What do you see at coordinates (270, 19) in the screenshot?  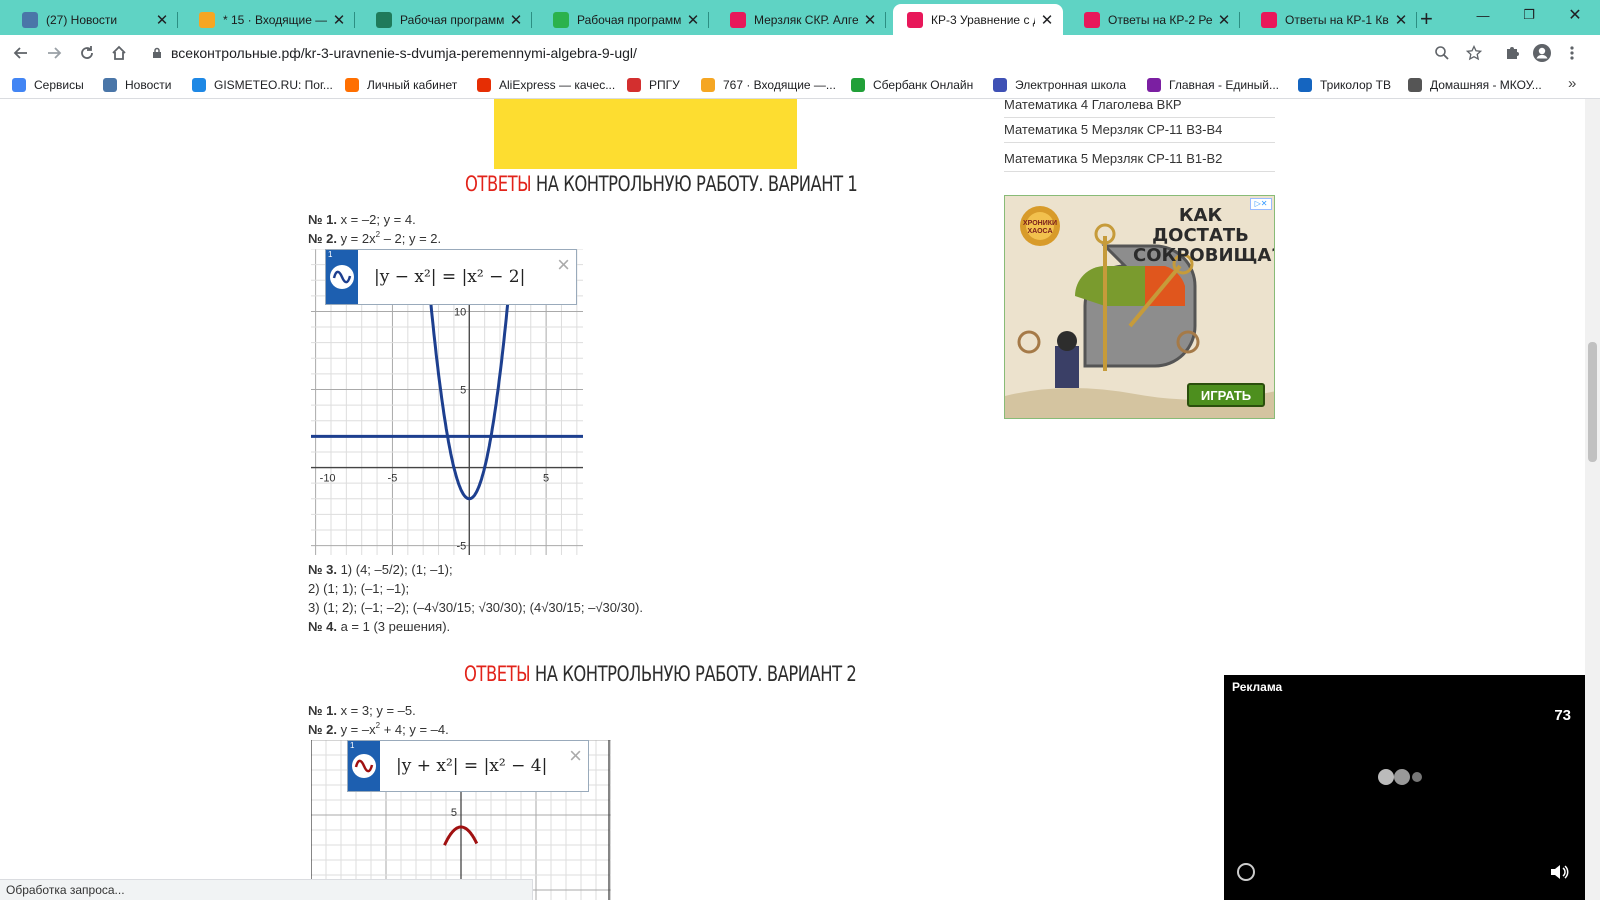 I see `tab-1: * 15 · Входящие — Я ✕` at bounding box center [270, 19].